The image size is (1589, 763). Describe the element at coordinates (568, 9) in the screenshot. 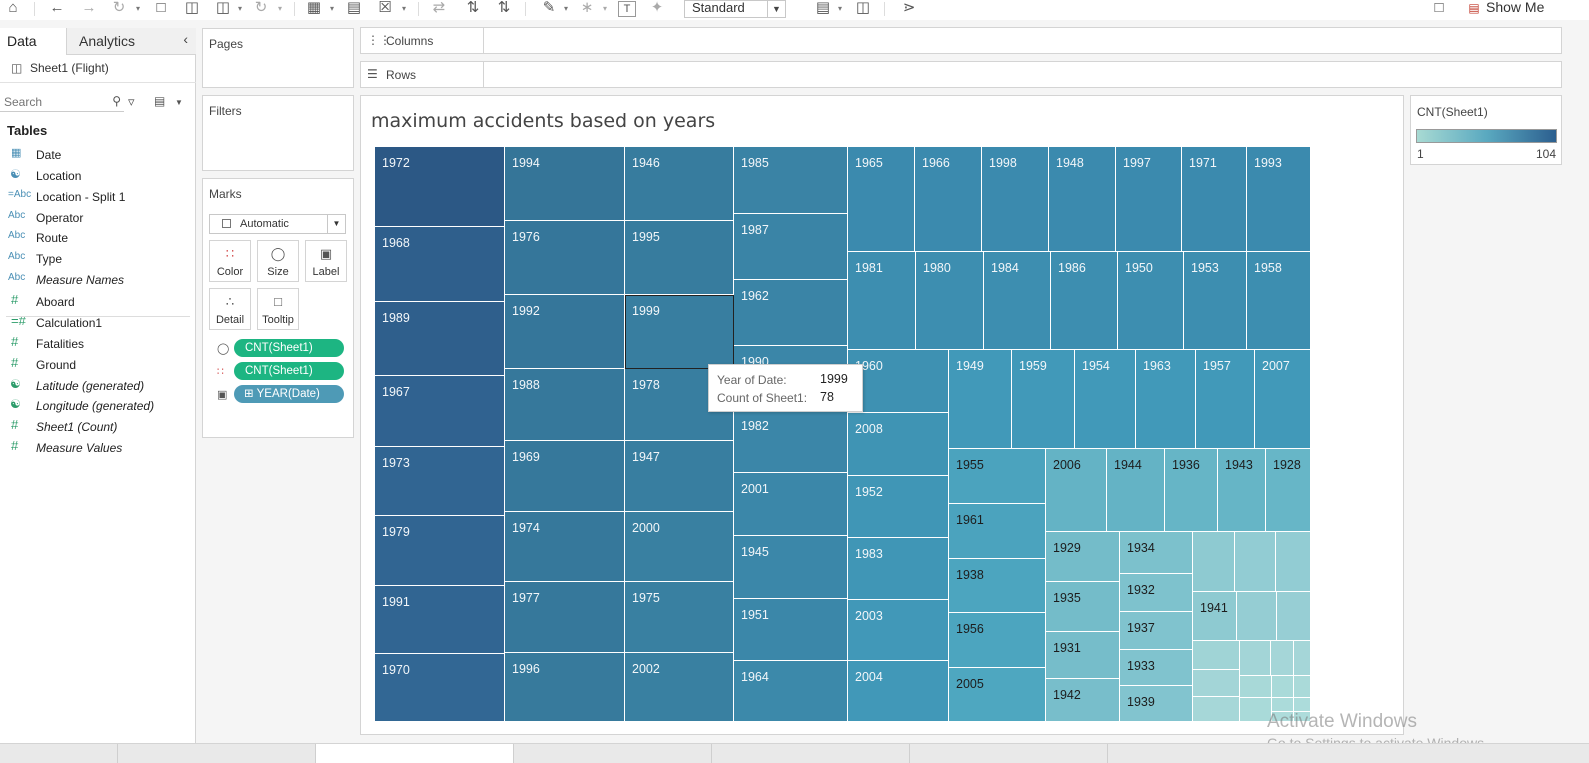

I see `highlight-caret-icon: ▾` at that location.